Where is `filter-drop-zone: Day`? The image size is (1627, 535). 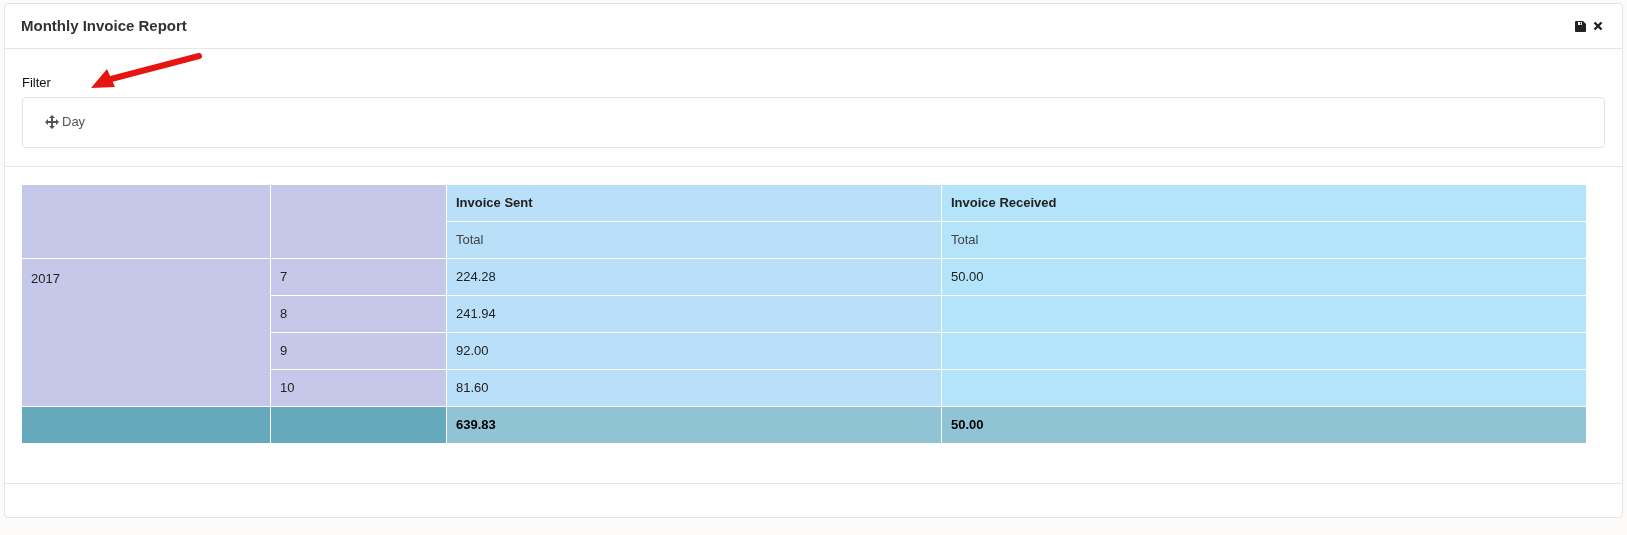 filter-drop-zone: Day is located at coordinates (813, 122).